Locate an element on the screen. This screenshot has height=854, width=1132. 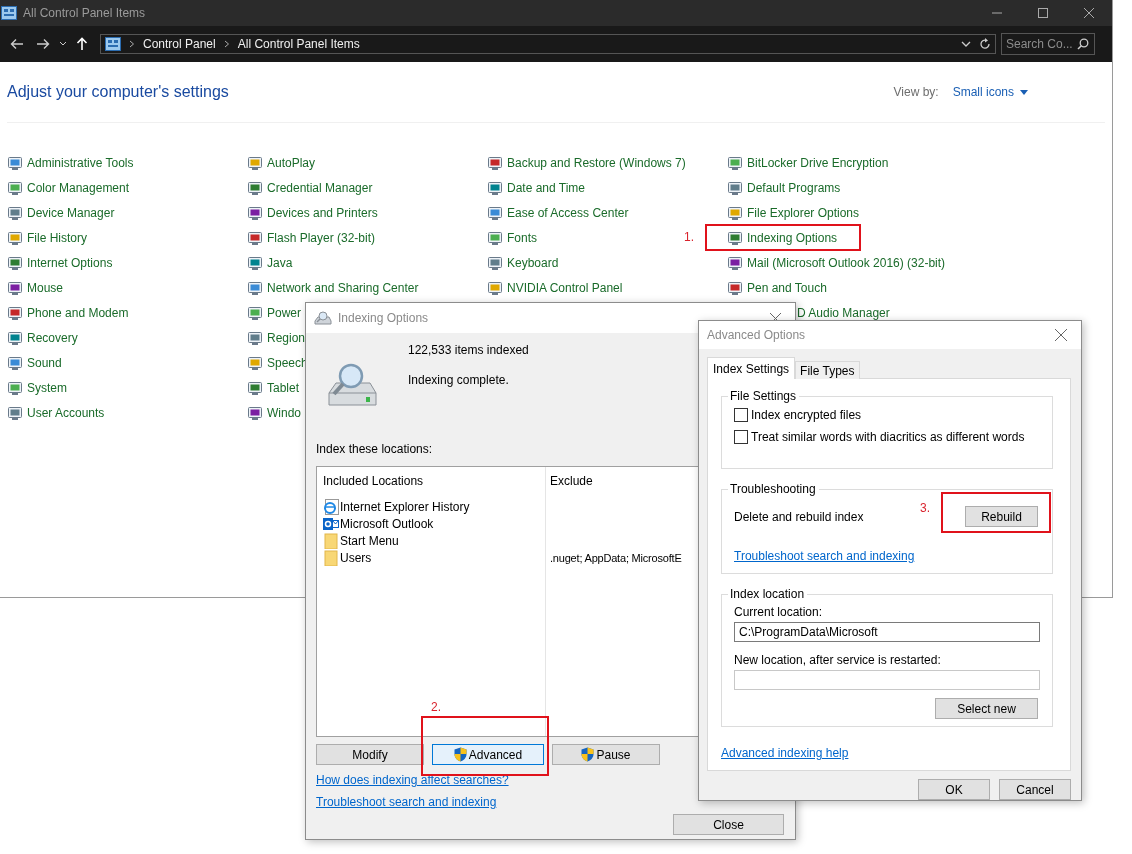
location-name: Internet Explorer History is located at coordinates (405, 506).